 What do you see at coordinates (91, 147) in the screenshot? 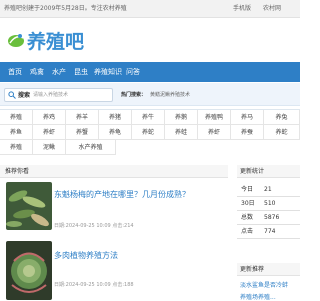
I see `category-item: 水产养殖` at bounding box center [91, 147].